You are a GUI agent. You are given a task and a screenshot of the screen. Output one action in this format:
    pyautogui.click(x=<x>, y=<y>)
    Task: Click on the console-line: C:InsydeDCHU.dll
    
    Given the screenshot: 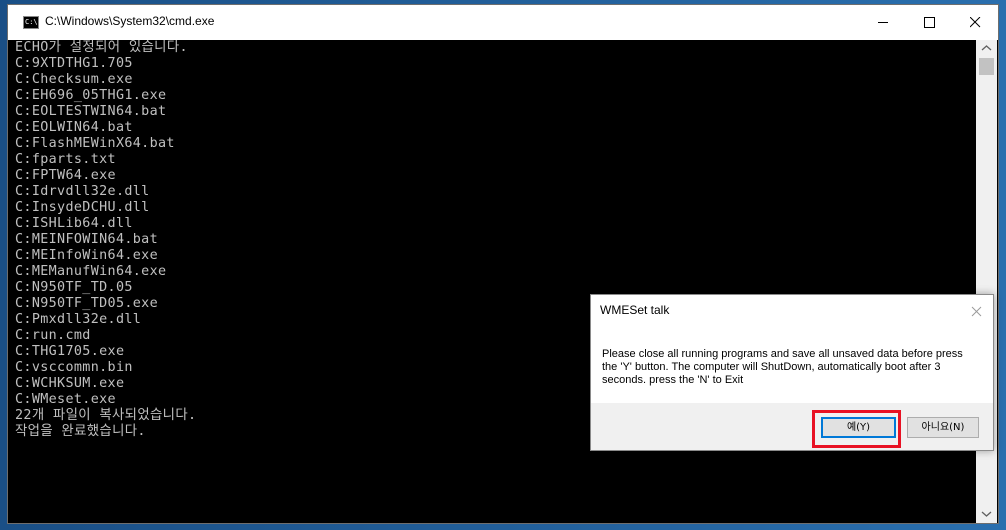 What is the action you would take?
    pyautogui.click(x=82, y=207)
    